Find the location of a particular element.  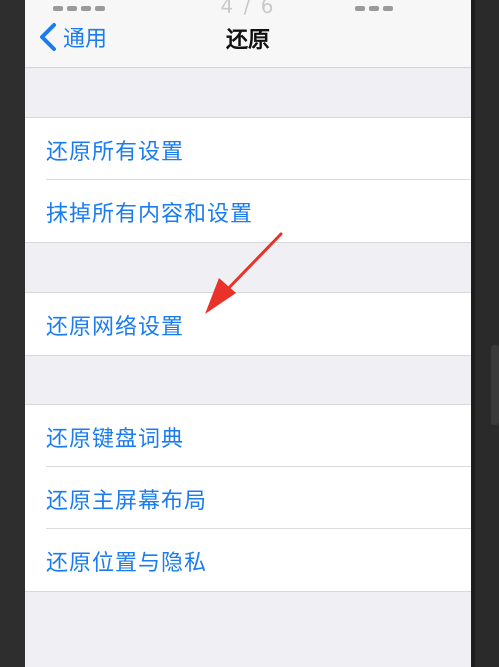

navigation-bar: 4 / 6 通用 还原 is located at coordinates (248, 34).